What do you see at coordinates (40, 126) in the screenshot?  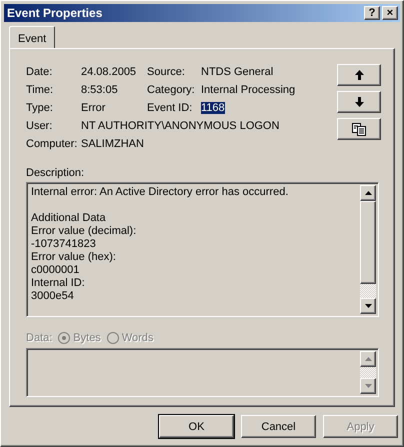 I see `field-label: User:` at bounding box center [40, 126].